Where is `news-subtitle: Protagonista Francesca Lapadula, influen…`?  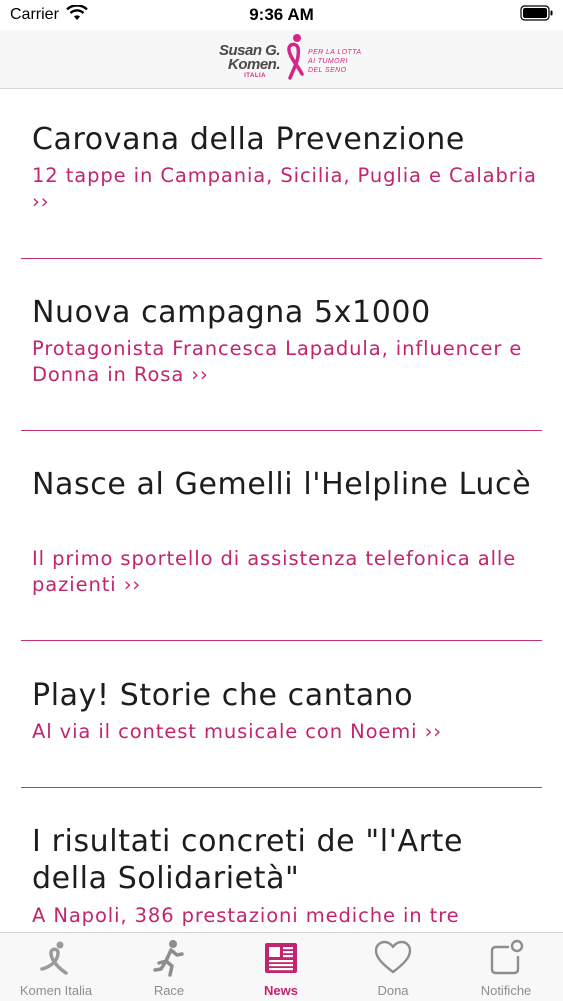 news-subtitle: Protagonista Francesca Lapadula, influen… is located at coordinates (285, 362).